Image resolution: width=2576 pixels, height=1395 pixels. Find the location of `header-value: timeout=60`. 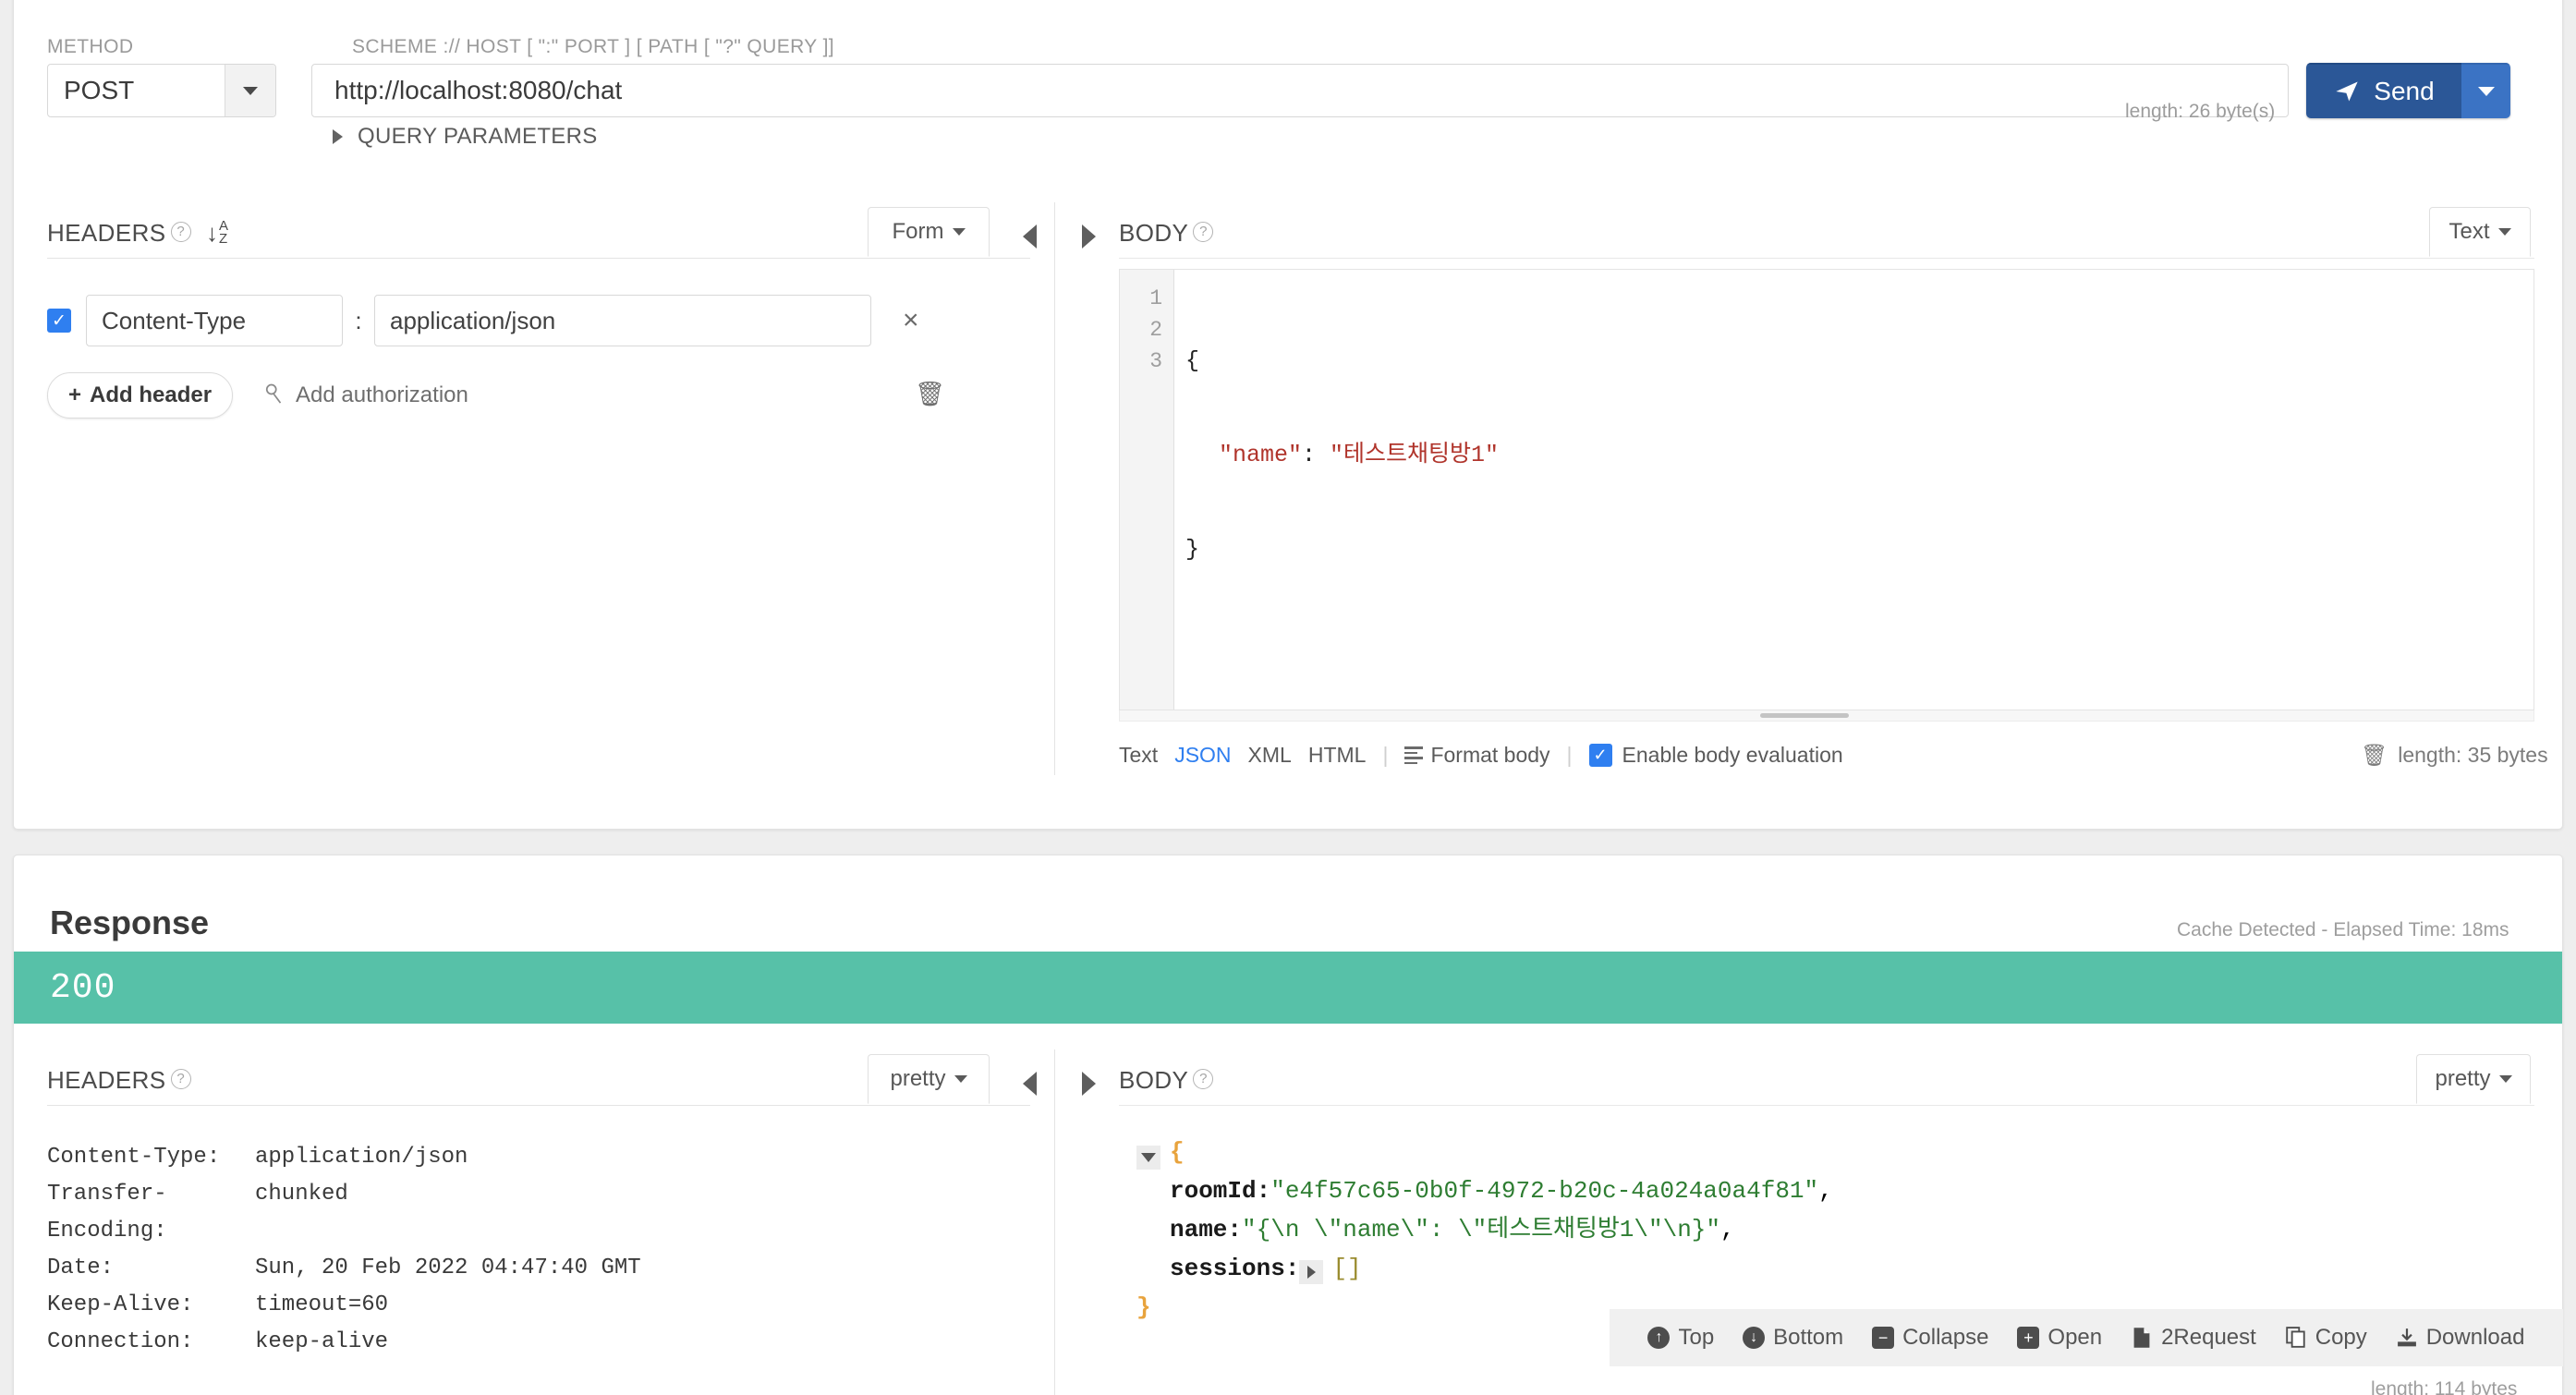

header-value: timeout=60 is located at coordinates (322, 1304).